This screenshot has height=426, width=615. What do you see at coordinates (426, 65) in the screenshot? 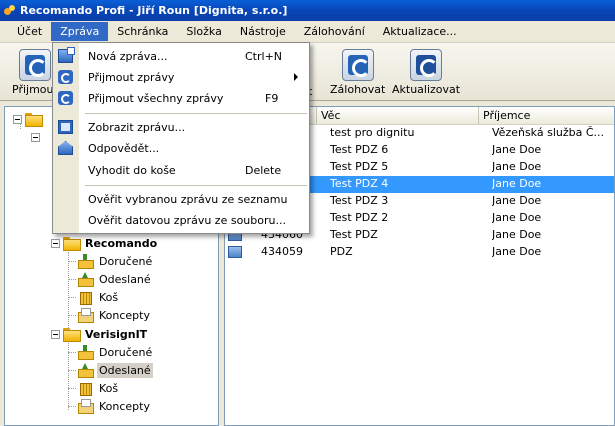
I see `update-icon` at bounding box center [426, 65].